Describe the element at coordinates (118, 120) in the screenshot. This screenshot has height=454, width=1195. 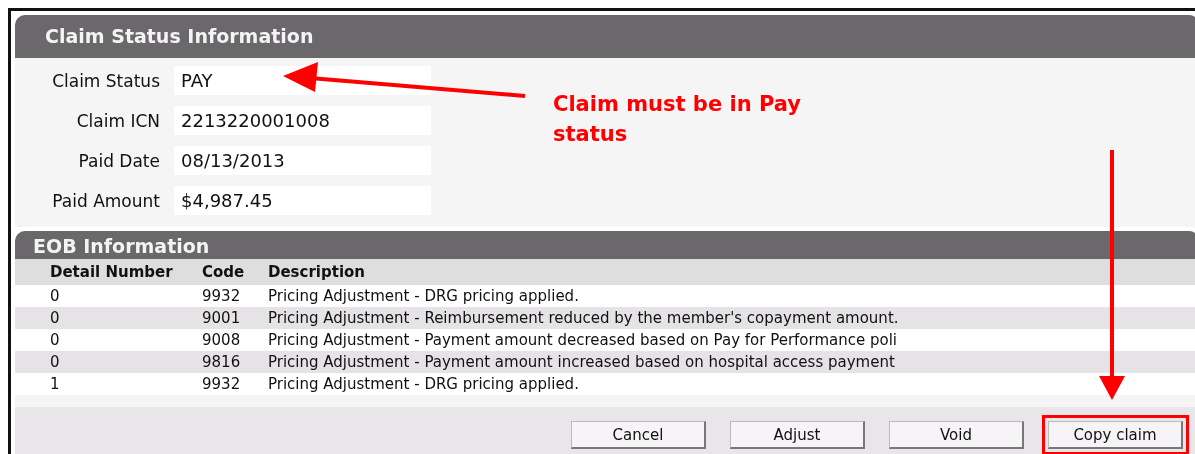
I see `field-label: Claim ICN` at that location.